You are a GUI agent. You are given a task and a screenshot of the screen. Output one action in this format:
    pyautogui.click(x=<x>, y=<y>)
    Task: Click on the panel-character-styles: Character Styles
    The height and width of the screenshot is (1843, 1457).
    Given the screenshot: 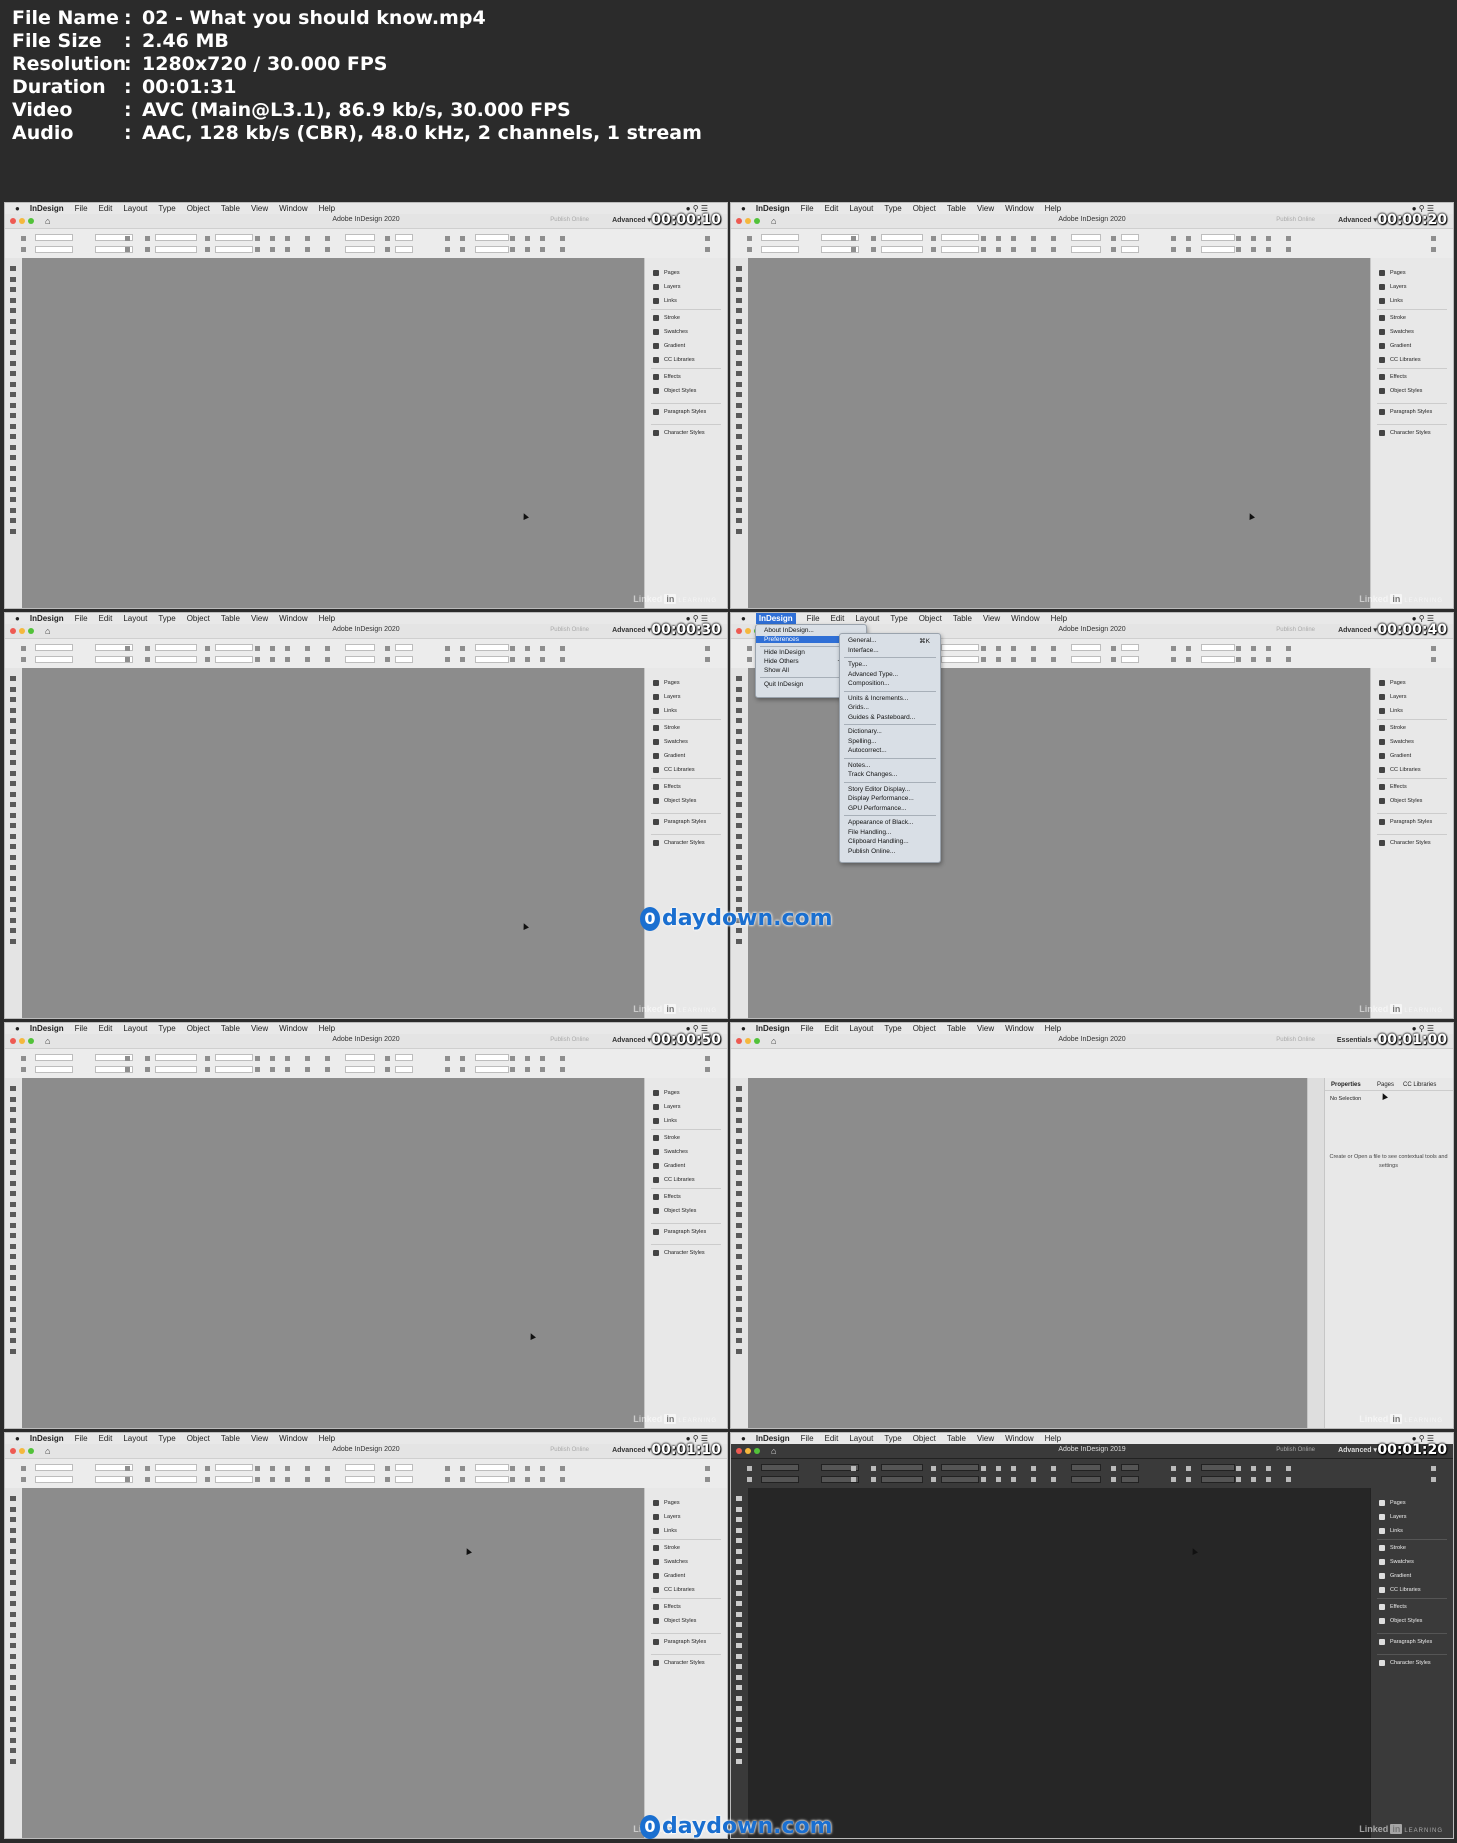 What is the action you would take?
    pyautogui.click(x=1405, y=433)
    